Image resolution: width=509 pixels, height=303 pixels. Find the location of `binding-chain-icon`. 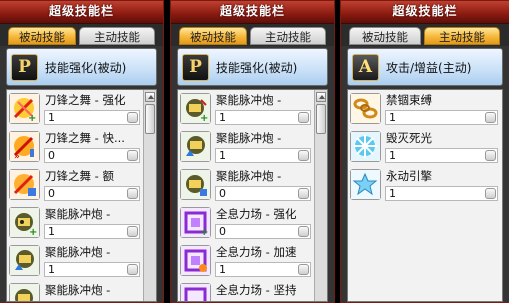

binding-chain-icon is located at coordinates (365, 108).